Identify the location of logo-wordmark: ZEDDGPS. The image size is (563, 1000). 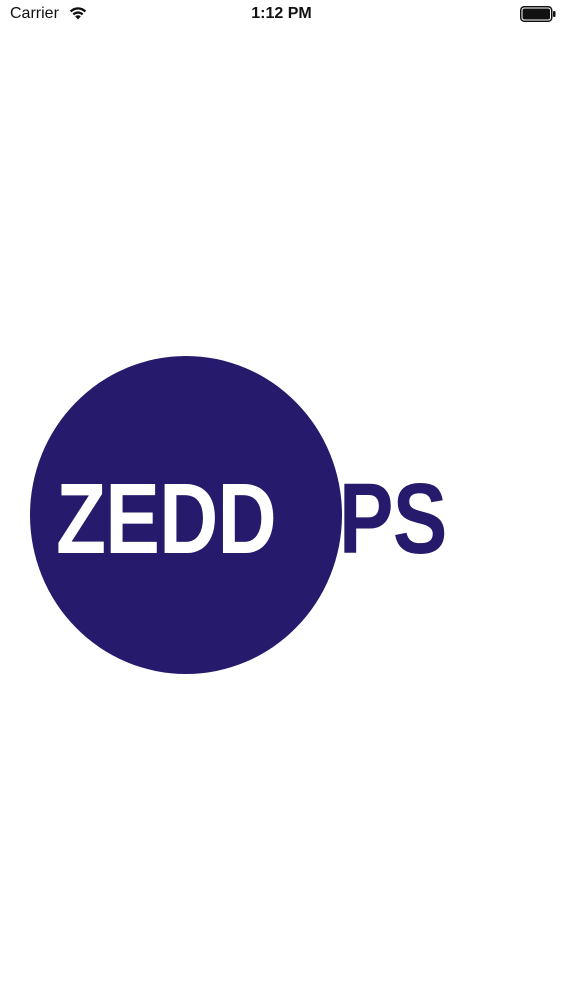
(251, 519).